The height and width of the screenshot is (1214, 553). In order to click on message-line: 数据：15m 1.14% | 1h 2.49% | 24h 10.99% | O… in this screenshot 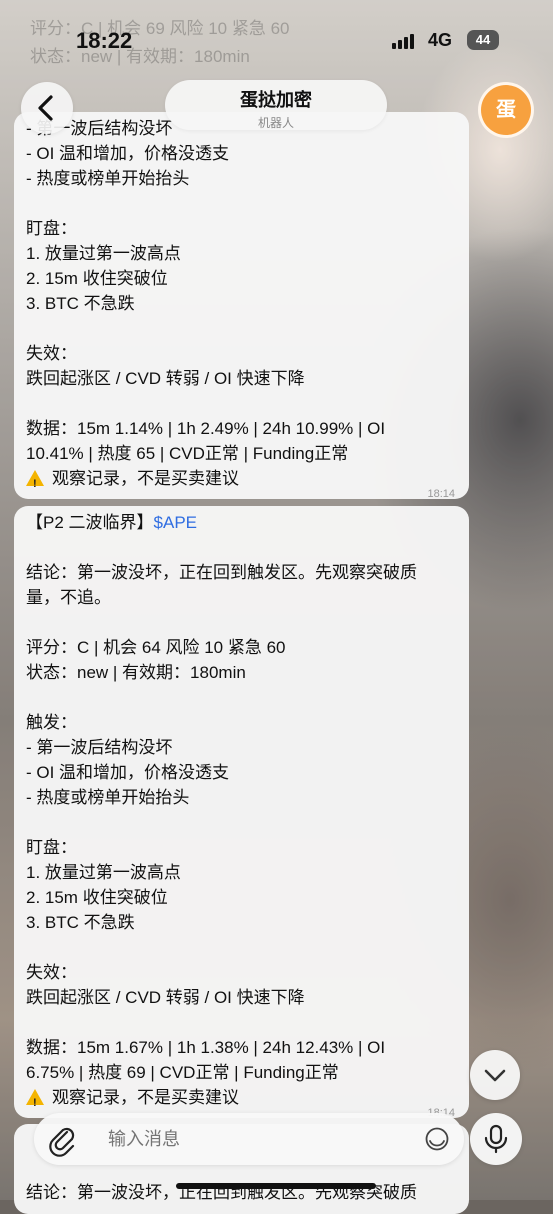, I will do `click(206, 428)`.